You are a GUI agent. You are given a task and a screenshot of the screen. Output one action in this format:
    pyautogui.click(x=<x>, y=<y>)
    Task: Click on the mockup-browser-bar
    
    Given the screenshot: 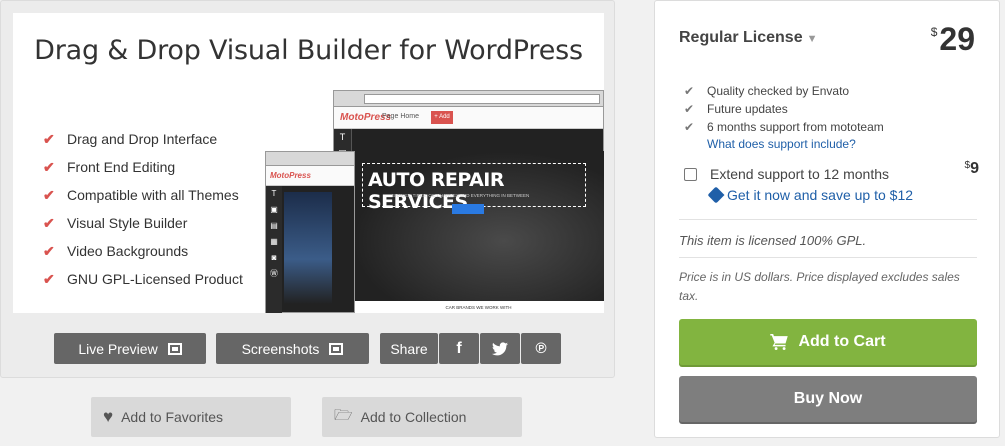 What is the action you would take?
    pyautogui.click(x=468, y=99)
    